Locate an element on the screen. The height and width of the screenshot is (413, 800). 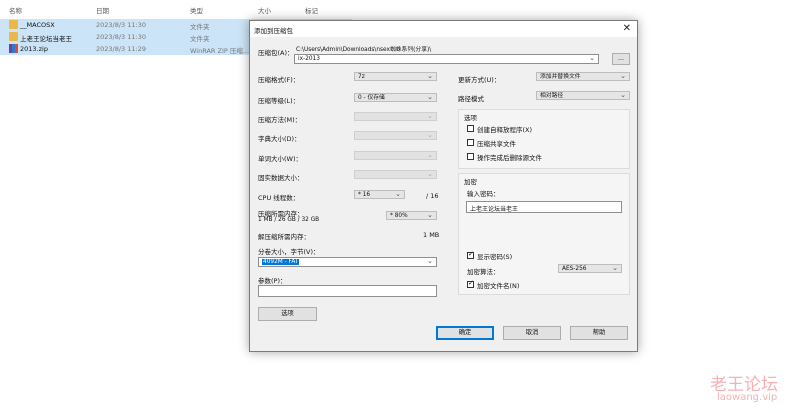
show-password-checkbox is located at coordinates (470, 254).